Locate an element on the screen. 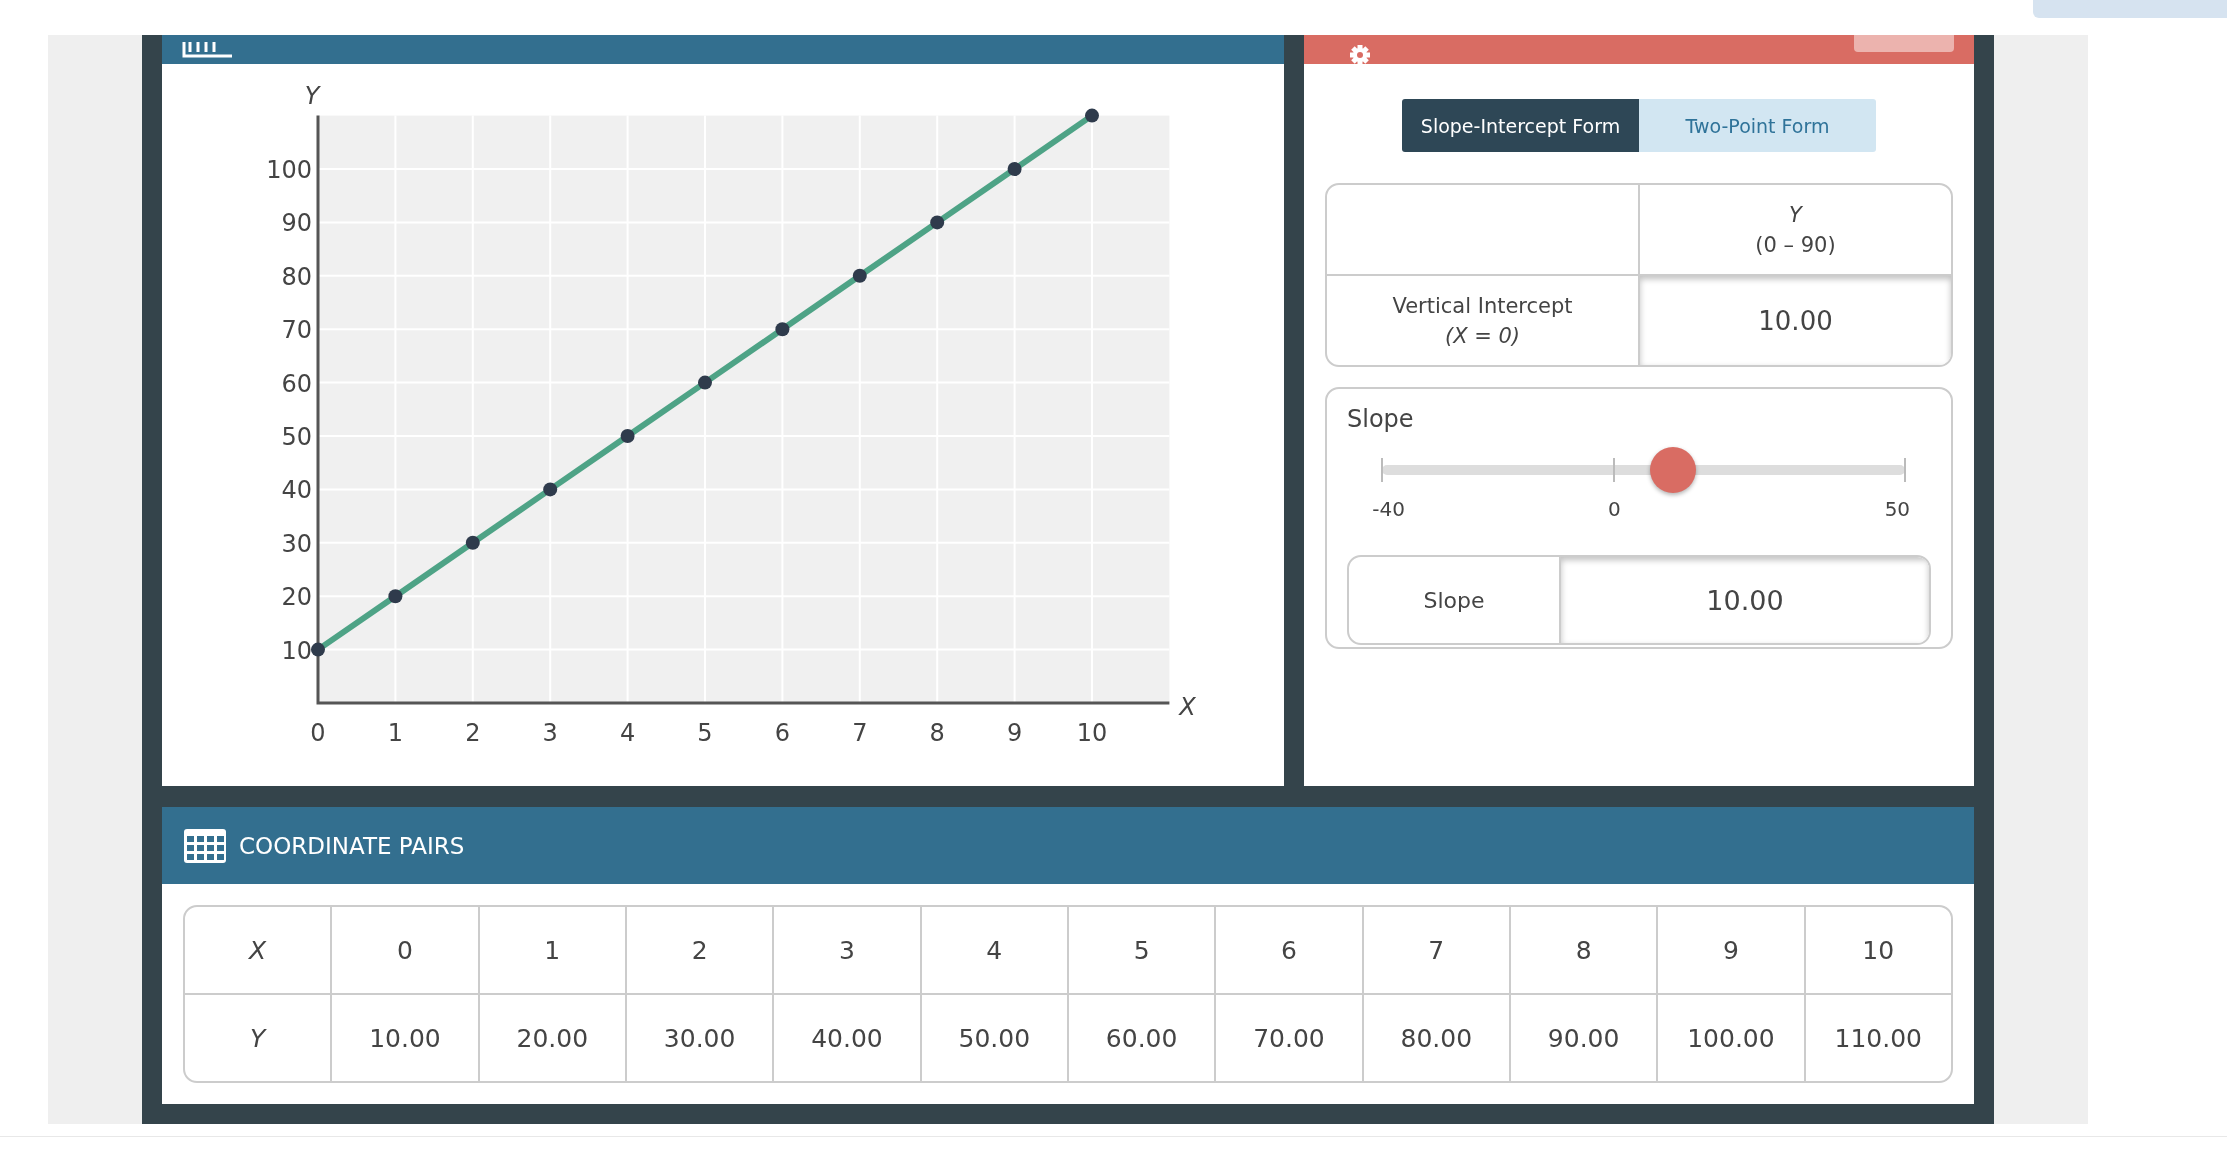 This screenshot has width=2227, height=1168. table-cell: 40.00 is located at coordinates (846, 1038).